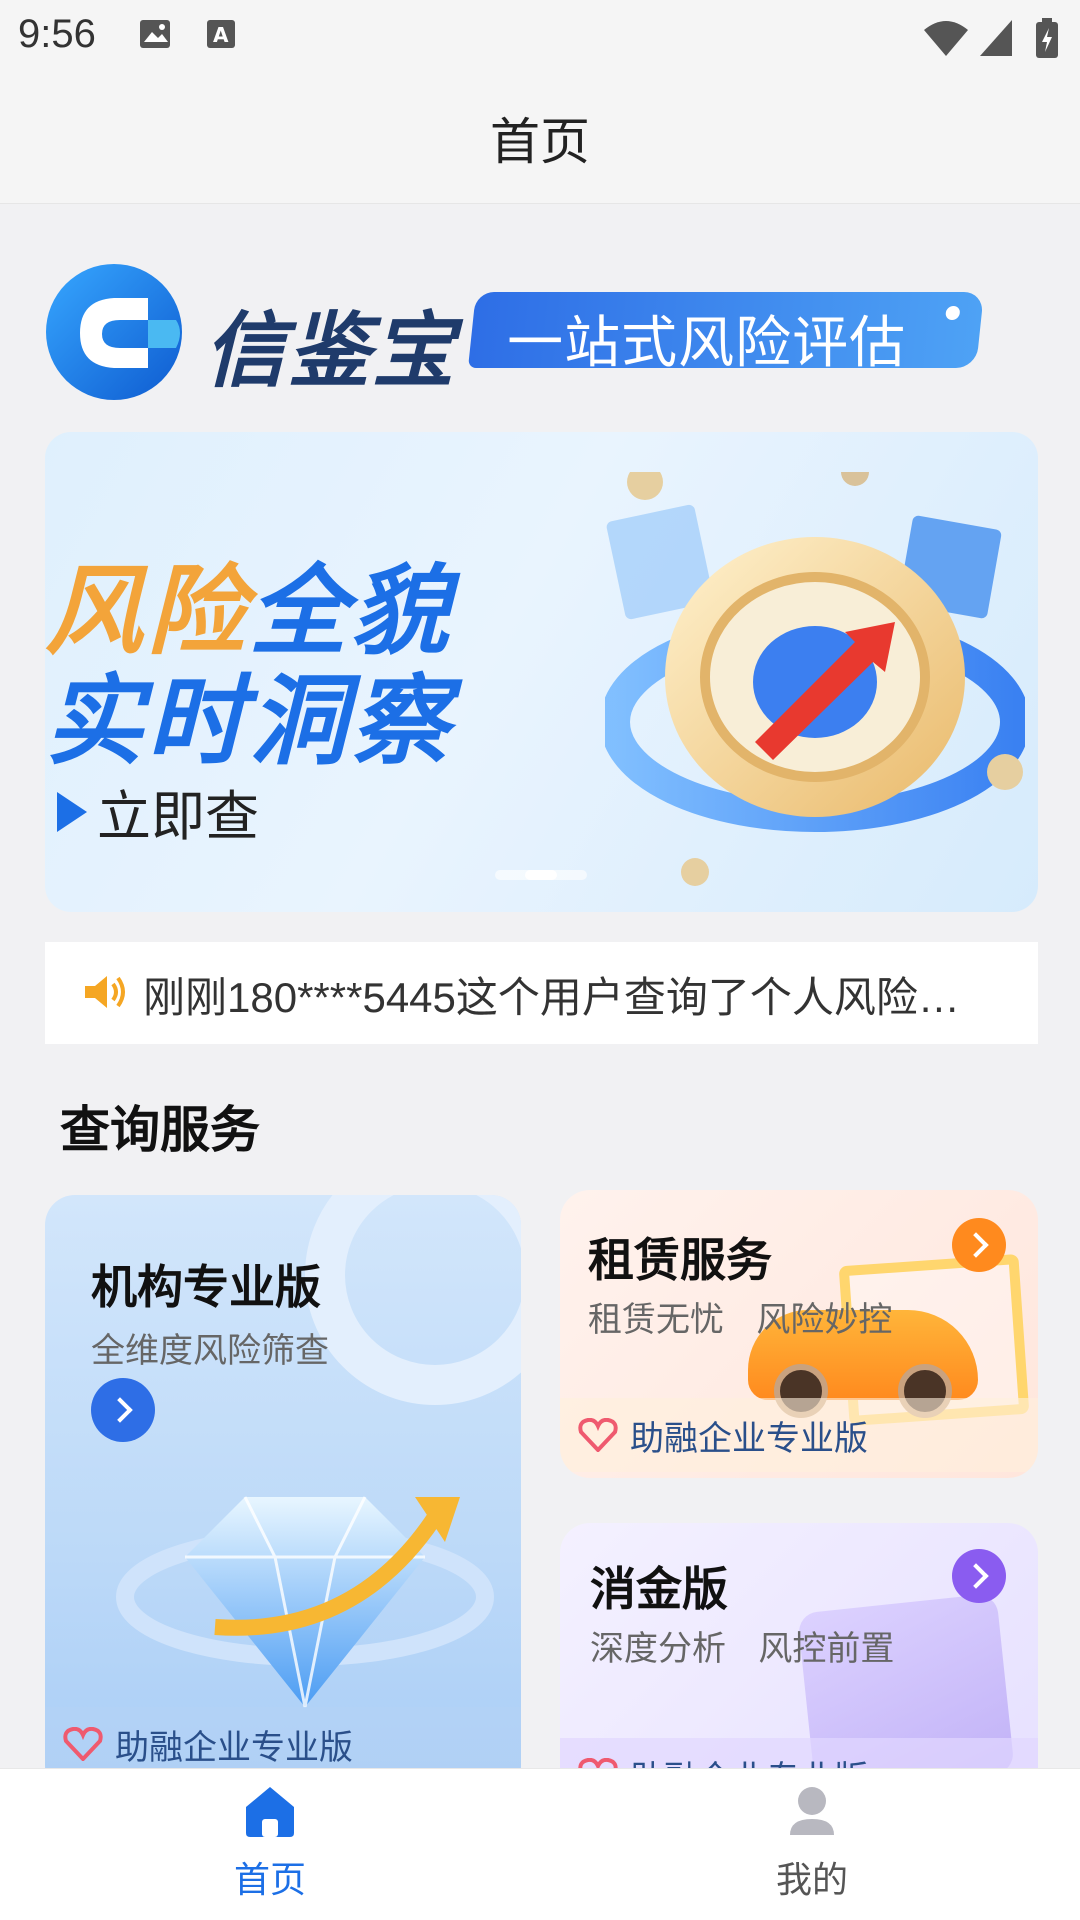  I want to click on slogan-dot, so click(953, 313).